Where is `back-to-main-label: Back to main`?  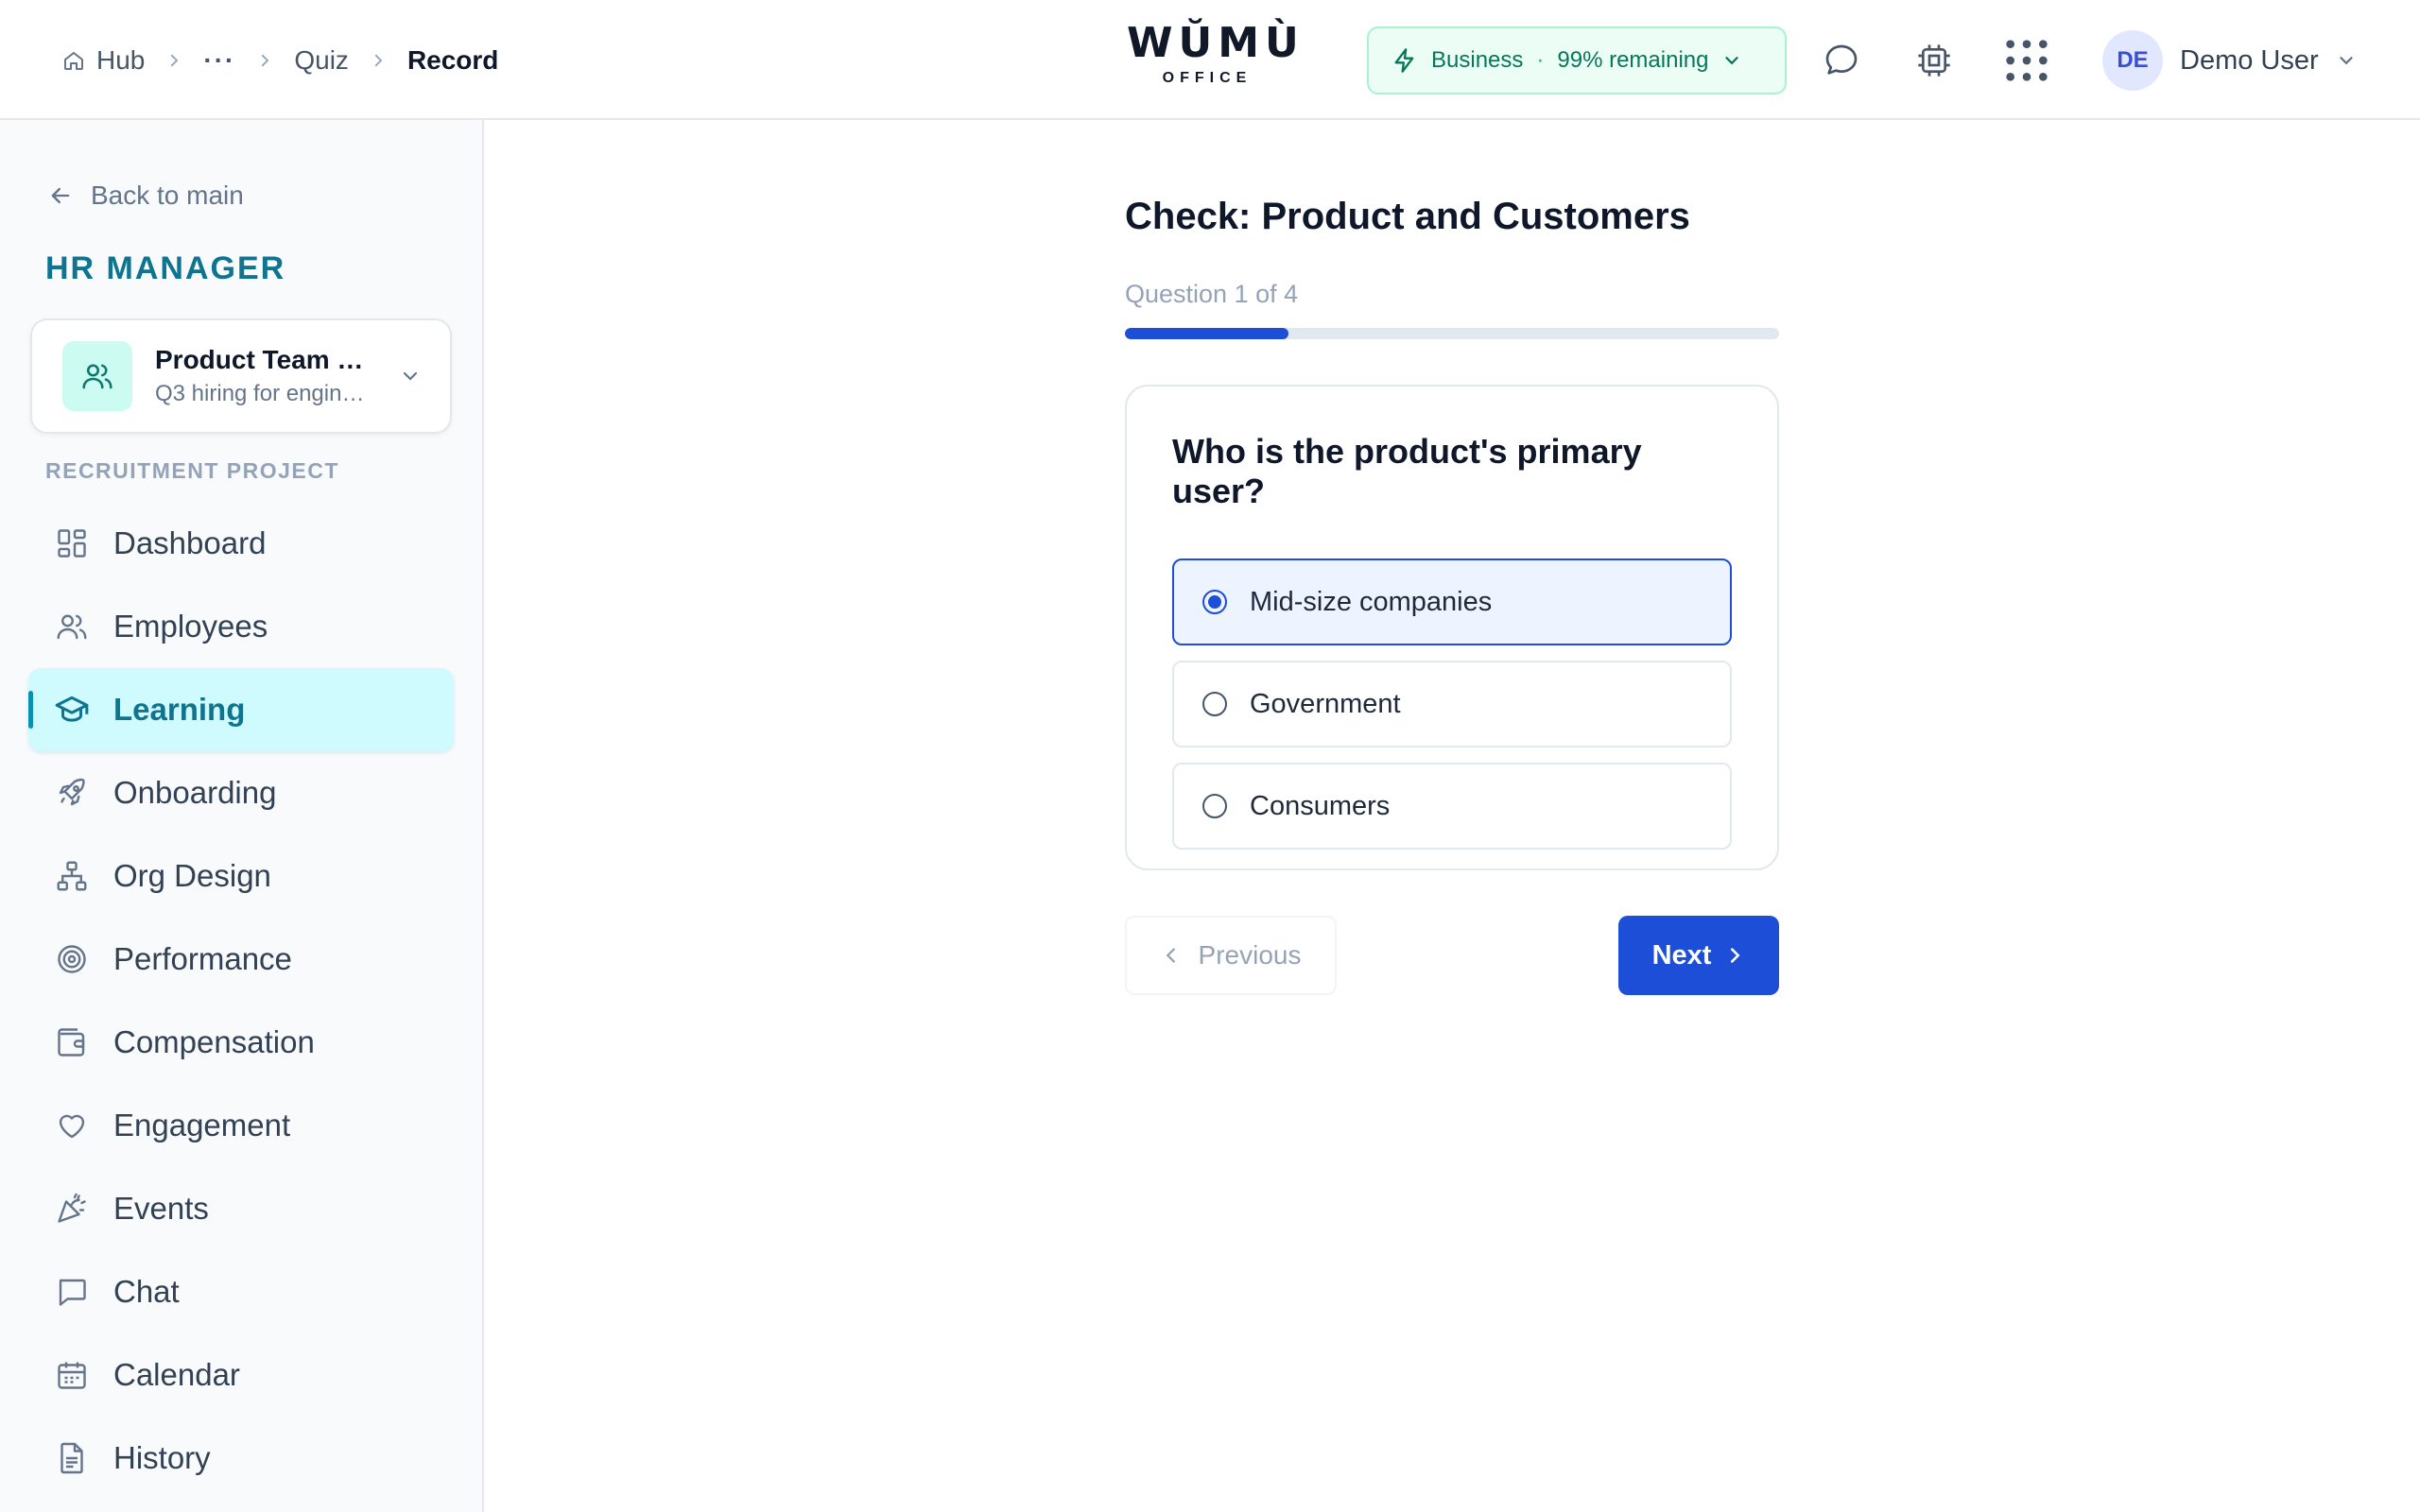
back-to-main-label: Back to main is located at coordinates (167, 195).